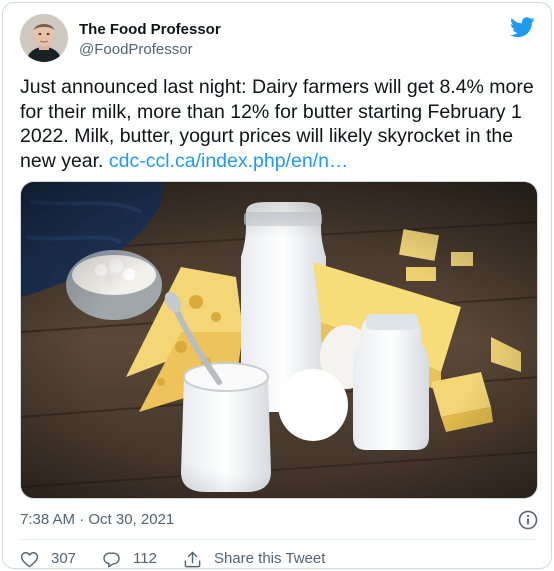  What do you see at coordinates (129, 558) in the screenshot?
I see `reply-button: 112` at bounding box center [129, 558].